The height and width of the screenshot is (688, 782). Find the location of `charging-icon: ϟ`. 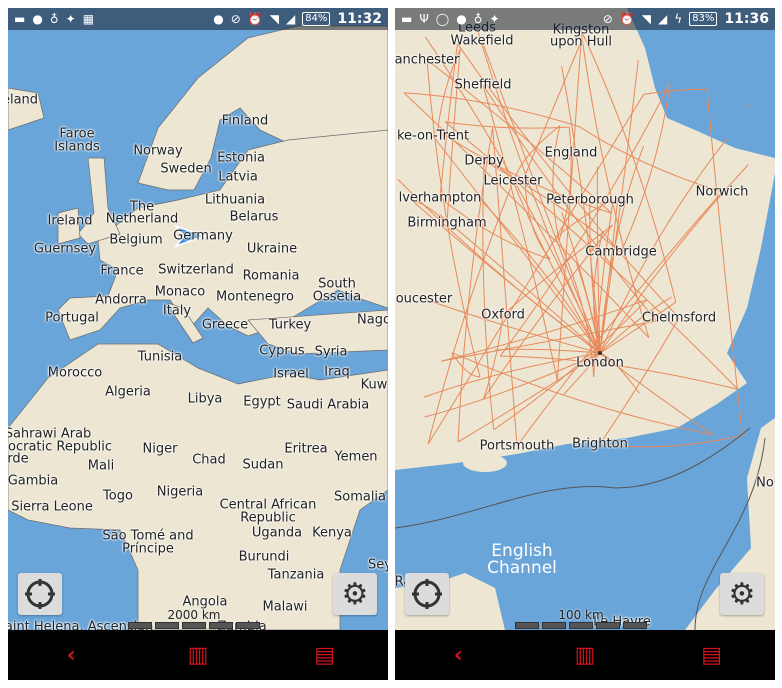

charging-icon: ϟ is located at coordinates (678, 19).